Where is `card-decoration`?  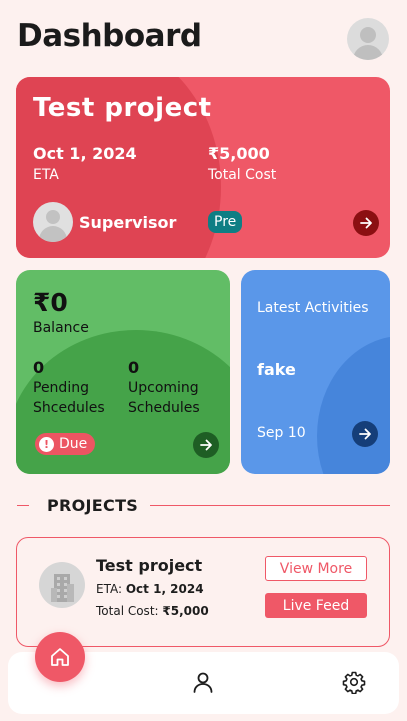
card-decoration is located at coordinates (353, 405).